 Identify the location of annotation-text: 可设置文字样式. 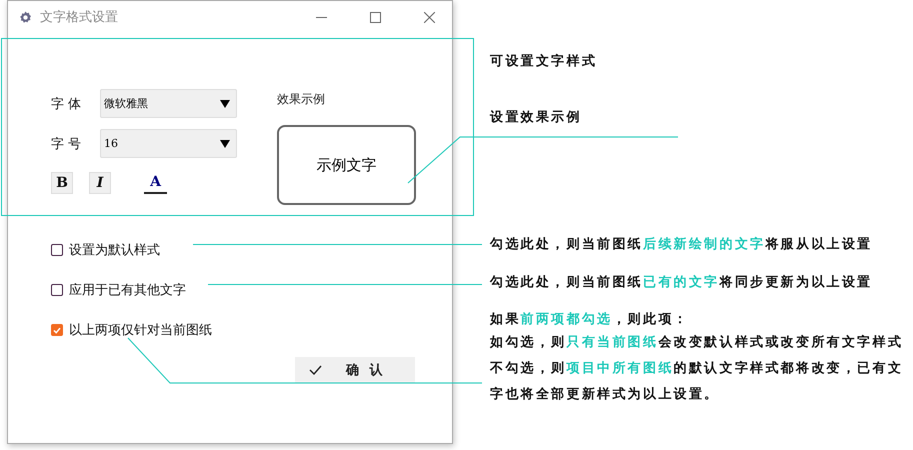
(544, 61).